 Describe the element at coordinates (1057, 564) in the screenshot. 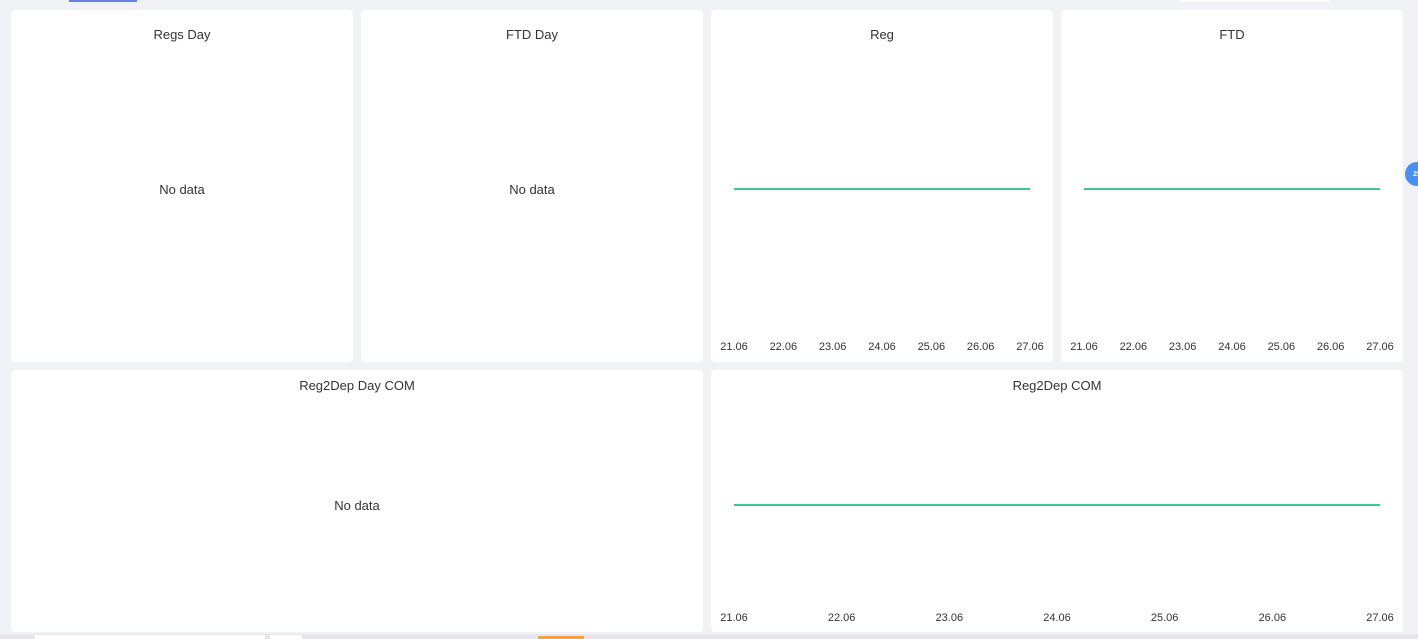

I see `reg2dep-com-chart: 21.06 22.06 23.06 24.06 25.06 26.06 27.06` at that location.